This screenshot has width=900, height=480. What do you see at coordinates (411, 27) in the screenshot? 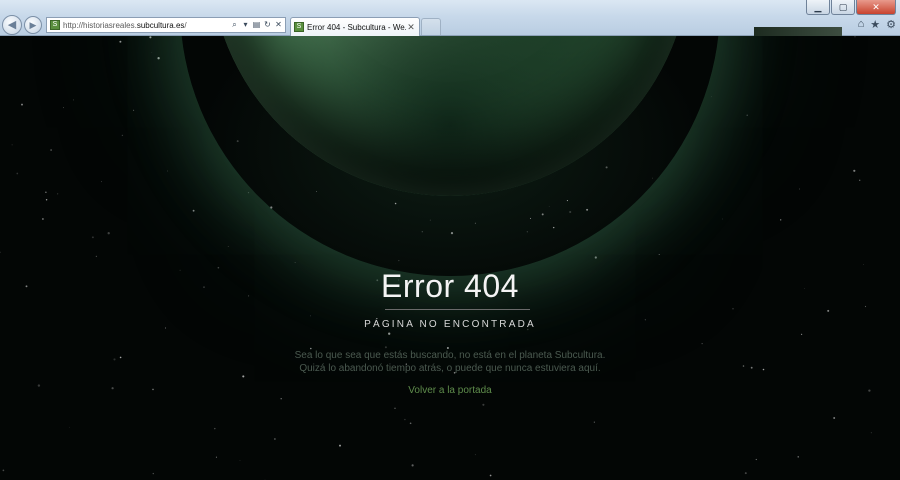
I see `tab-close-icon: ✕` at bounding box center [411, 27].